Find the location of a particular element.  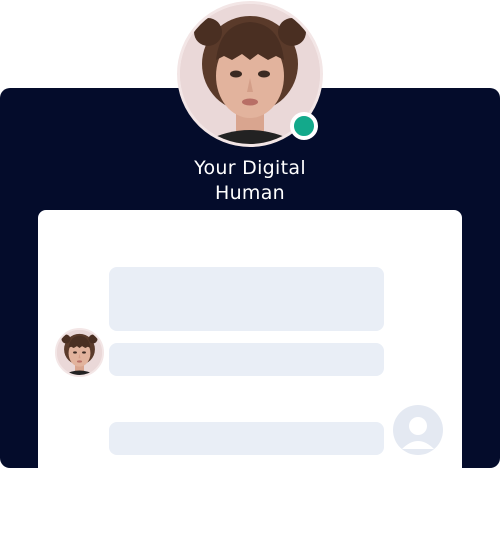

name-line-2: Human is located at coordinates (250, 193).